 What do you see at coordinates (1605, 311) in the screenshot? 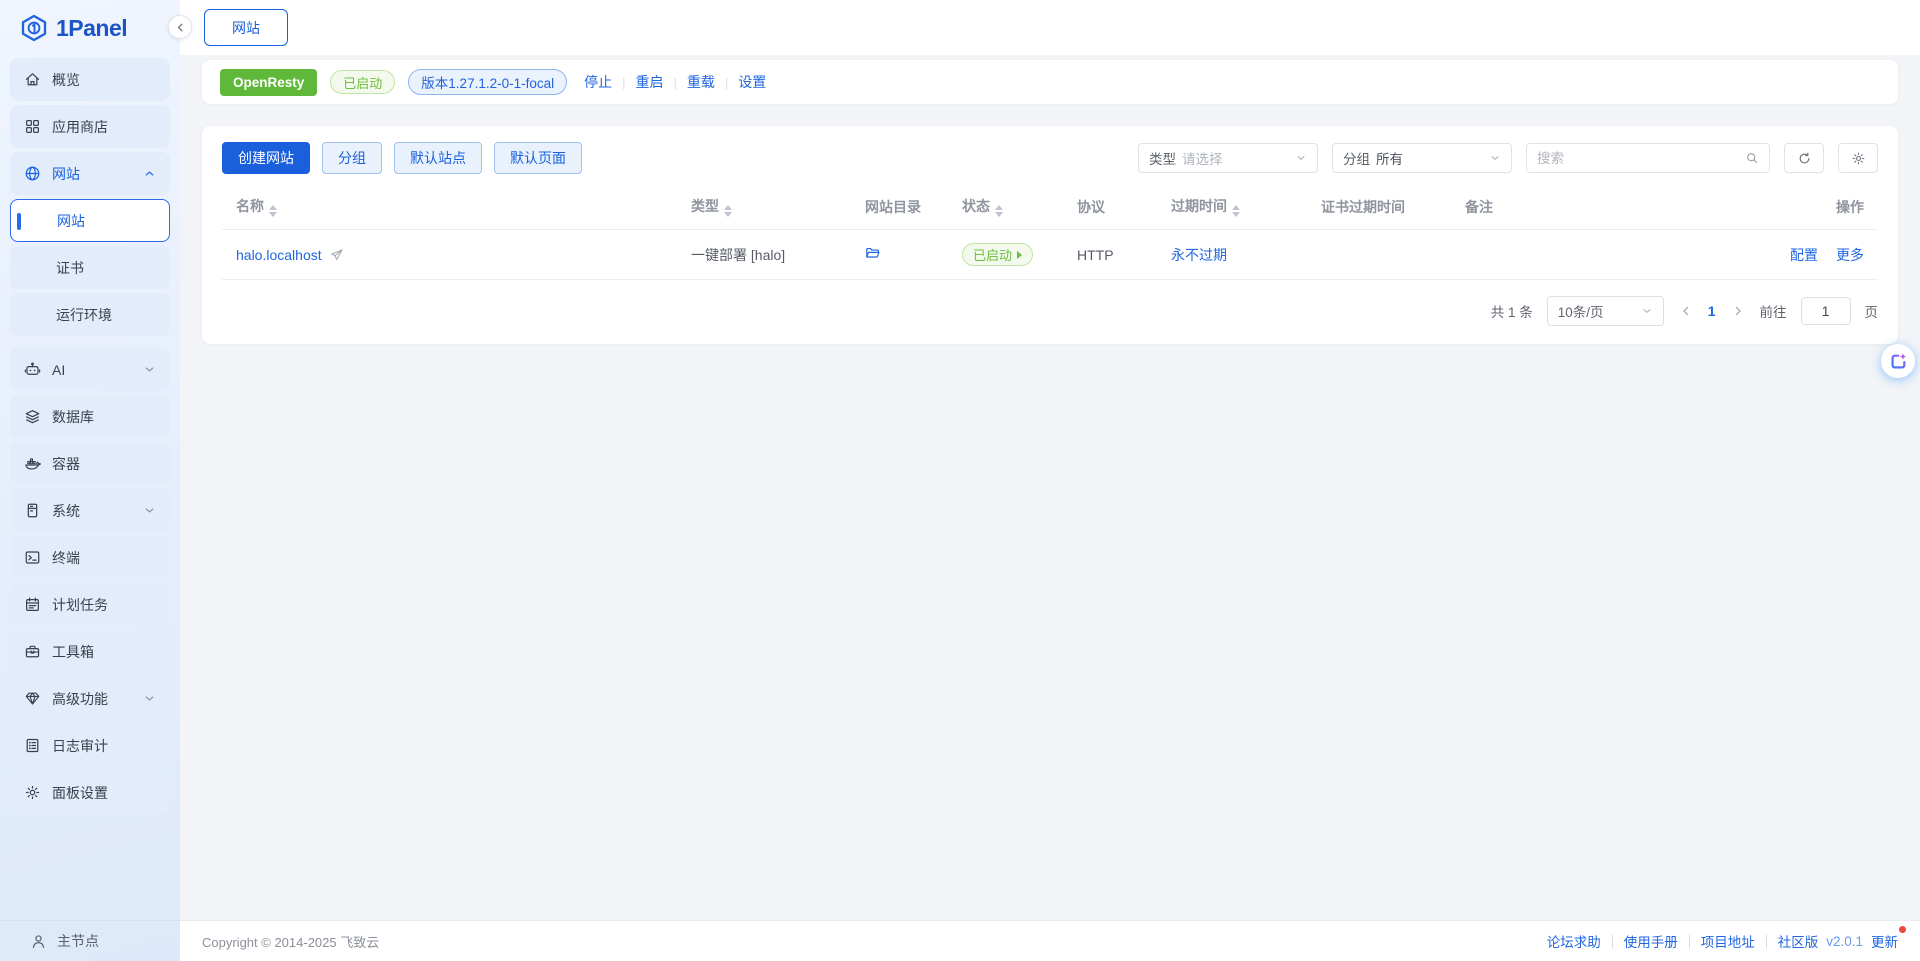
I see `page-size-select: 10条/页` at bounding box center [1605, 311].